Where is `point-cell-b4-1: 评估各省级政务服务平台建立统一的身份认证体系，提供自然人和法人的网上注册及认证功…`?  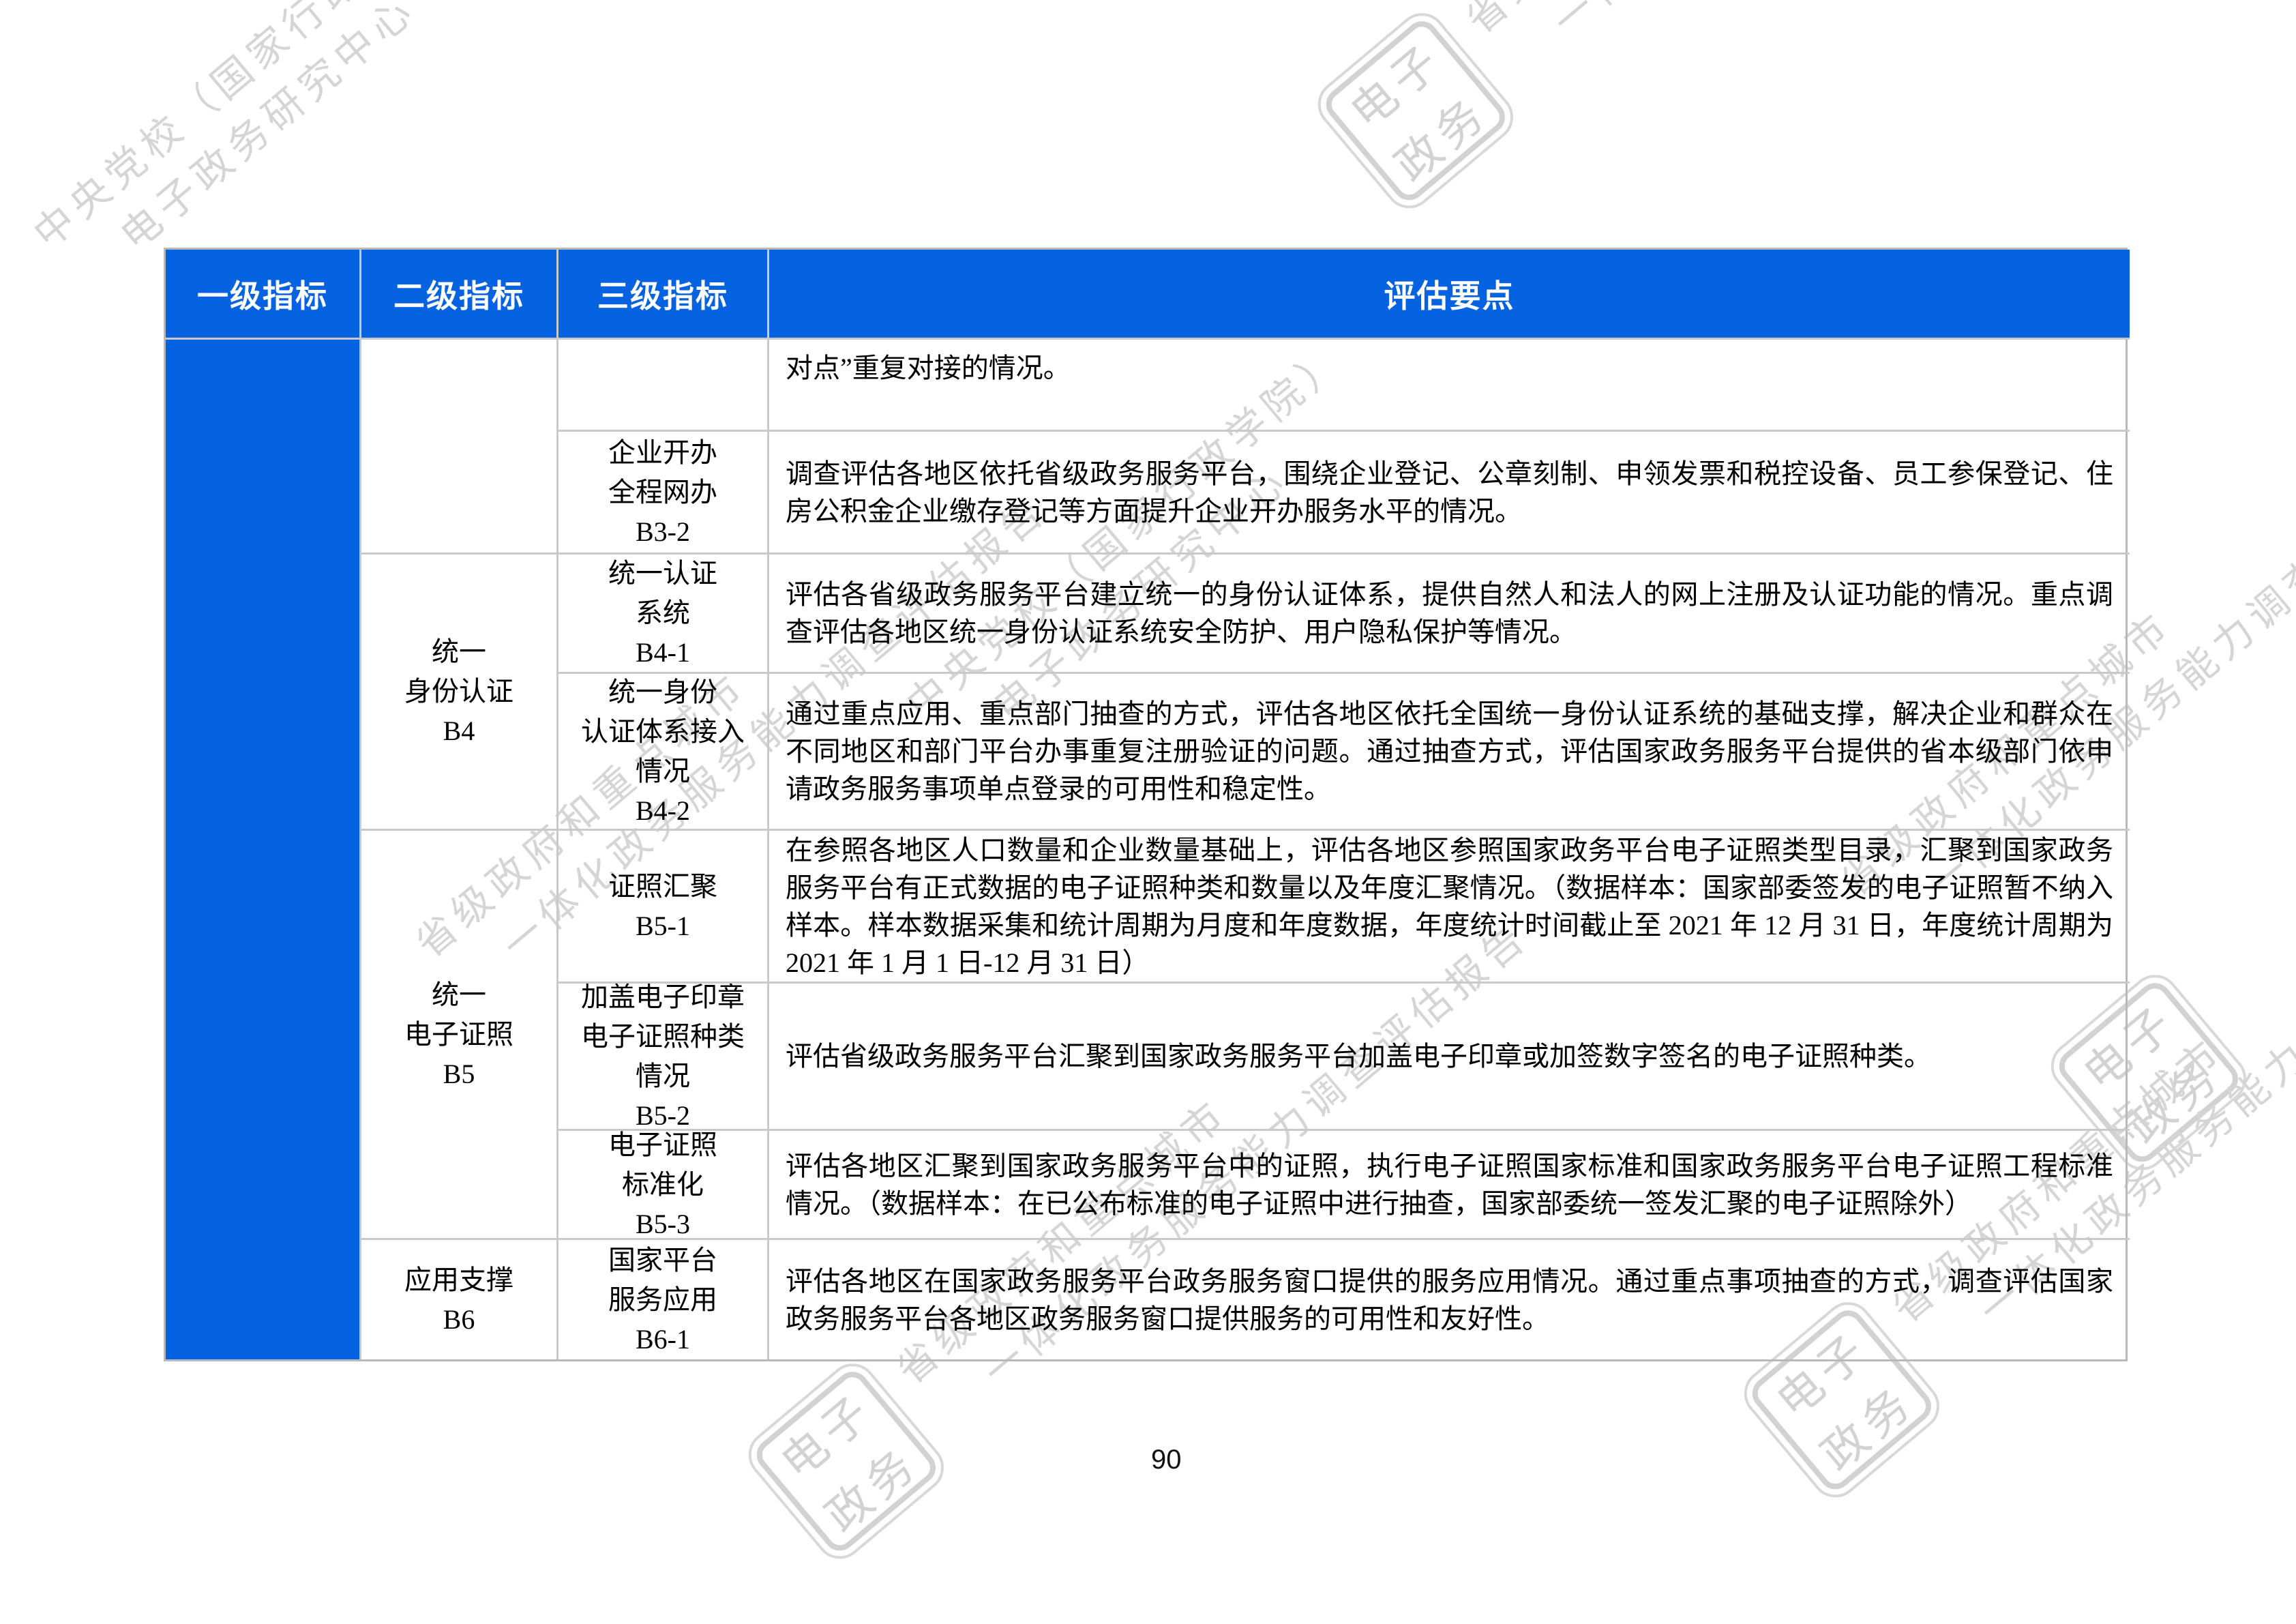 point-cell-b4-1: 评估各省级政务服务平台建立统一的身份认证体系，提供自然人和法人的网上注册及认证功… is located at coordinates (1449, 614).